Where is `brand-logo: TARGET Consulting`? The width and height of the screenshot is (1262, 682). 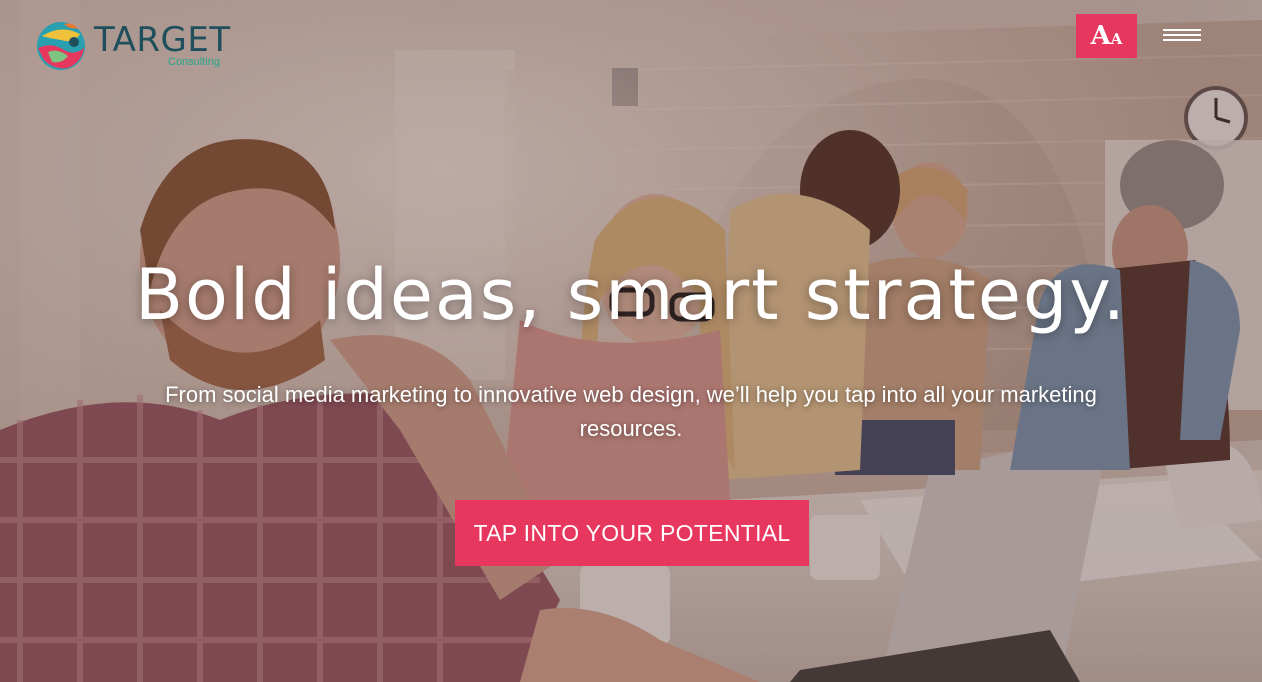 brand-logo: TARGET Consulting is located at coordinates (139, 46).